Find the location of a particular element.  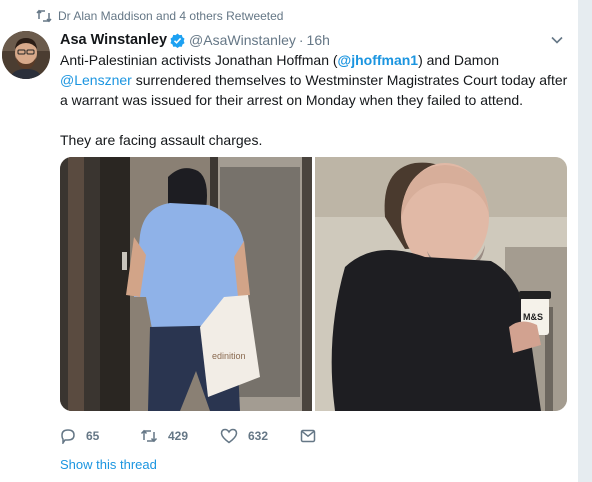

verified-badge-icon is located at coordinates (177, 40).